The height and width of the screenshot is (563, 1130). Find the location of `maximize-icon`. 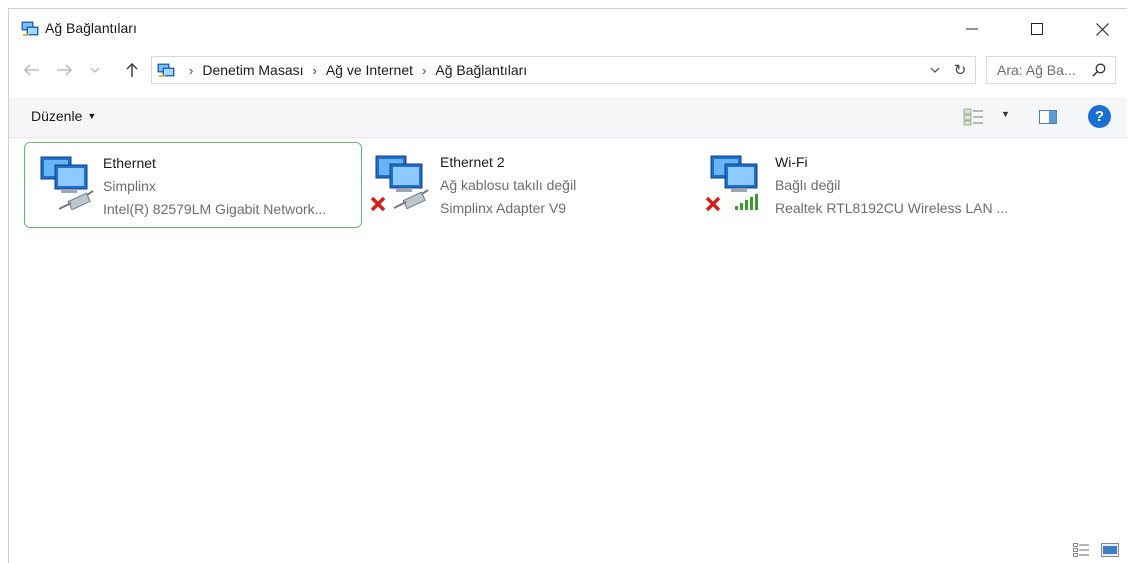

maximize-icon is located at coordinates (1037, 29).